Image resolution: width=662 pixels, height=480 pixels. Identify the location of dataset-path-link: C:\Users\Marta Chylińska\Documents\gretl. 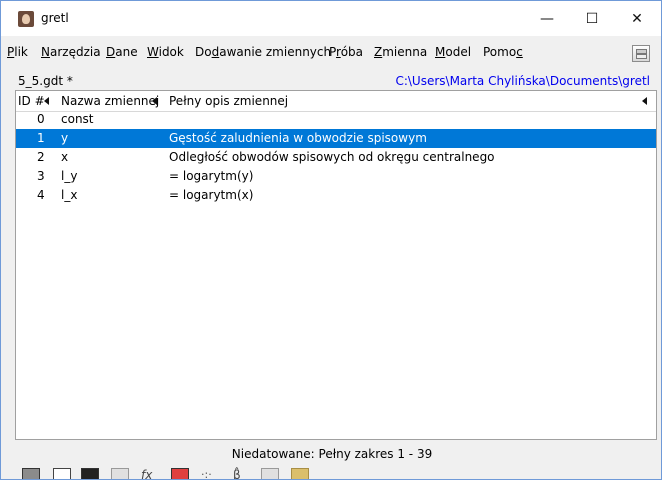
(522, 81).